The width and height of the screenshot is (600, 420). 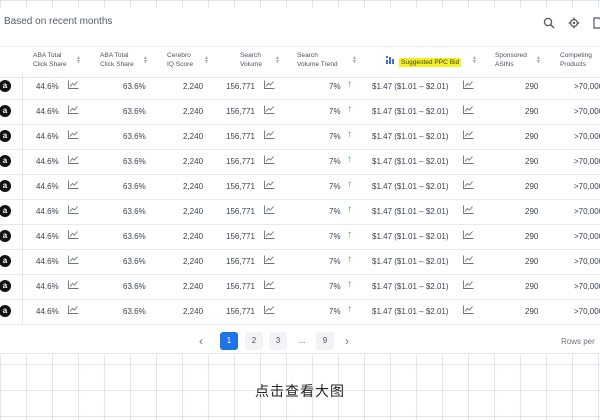 I want to click on search-icon, so click(x=549, y=23).